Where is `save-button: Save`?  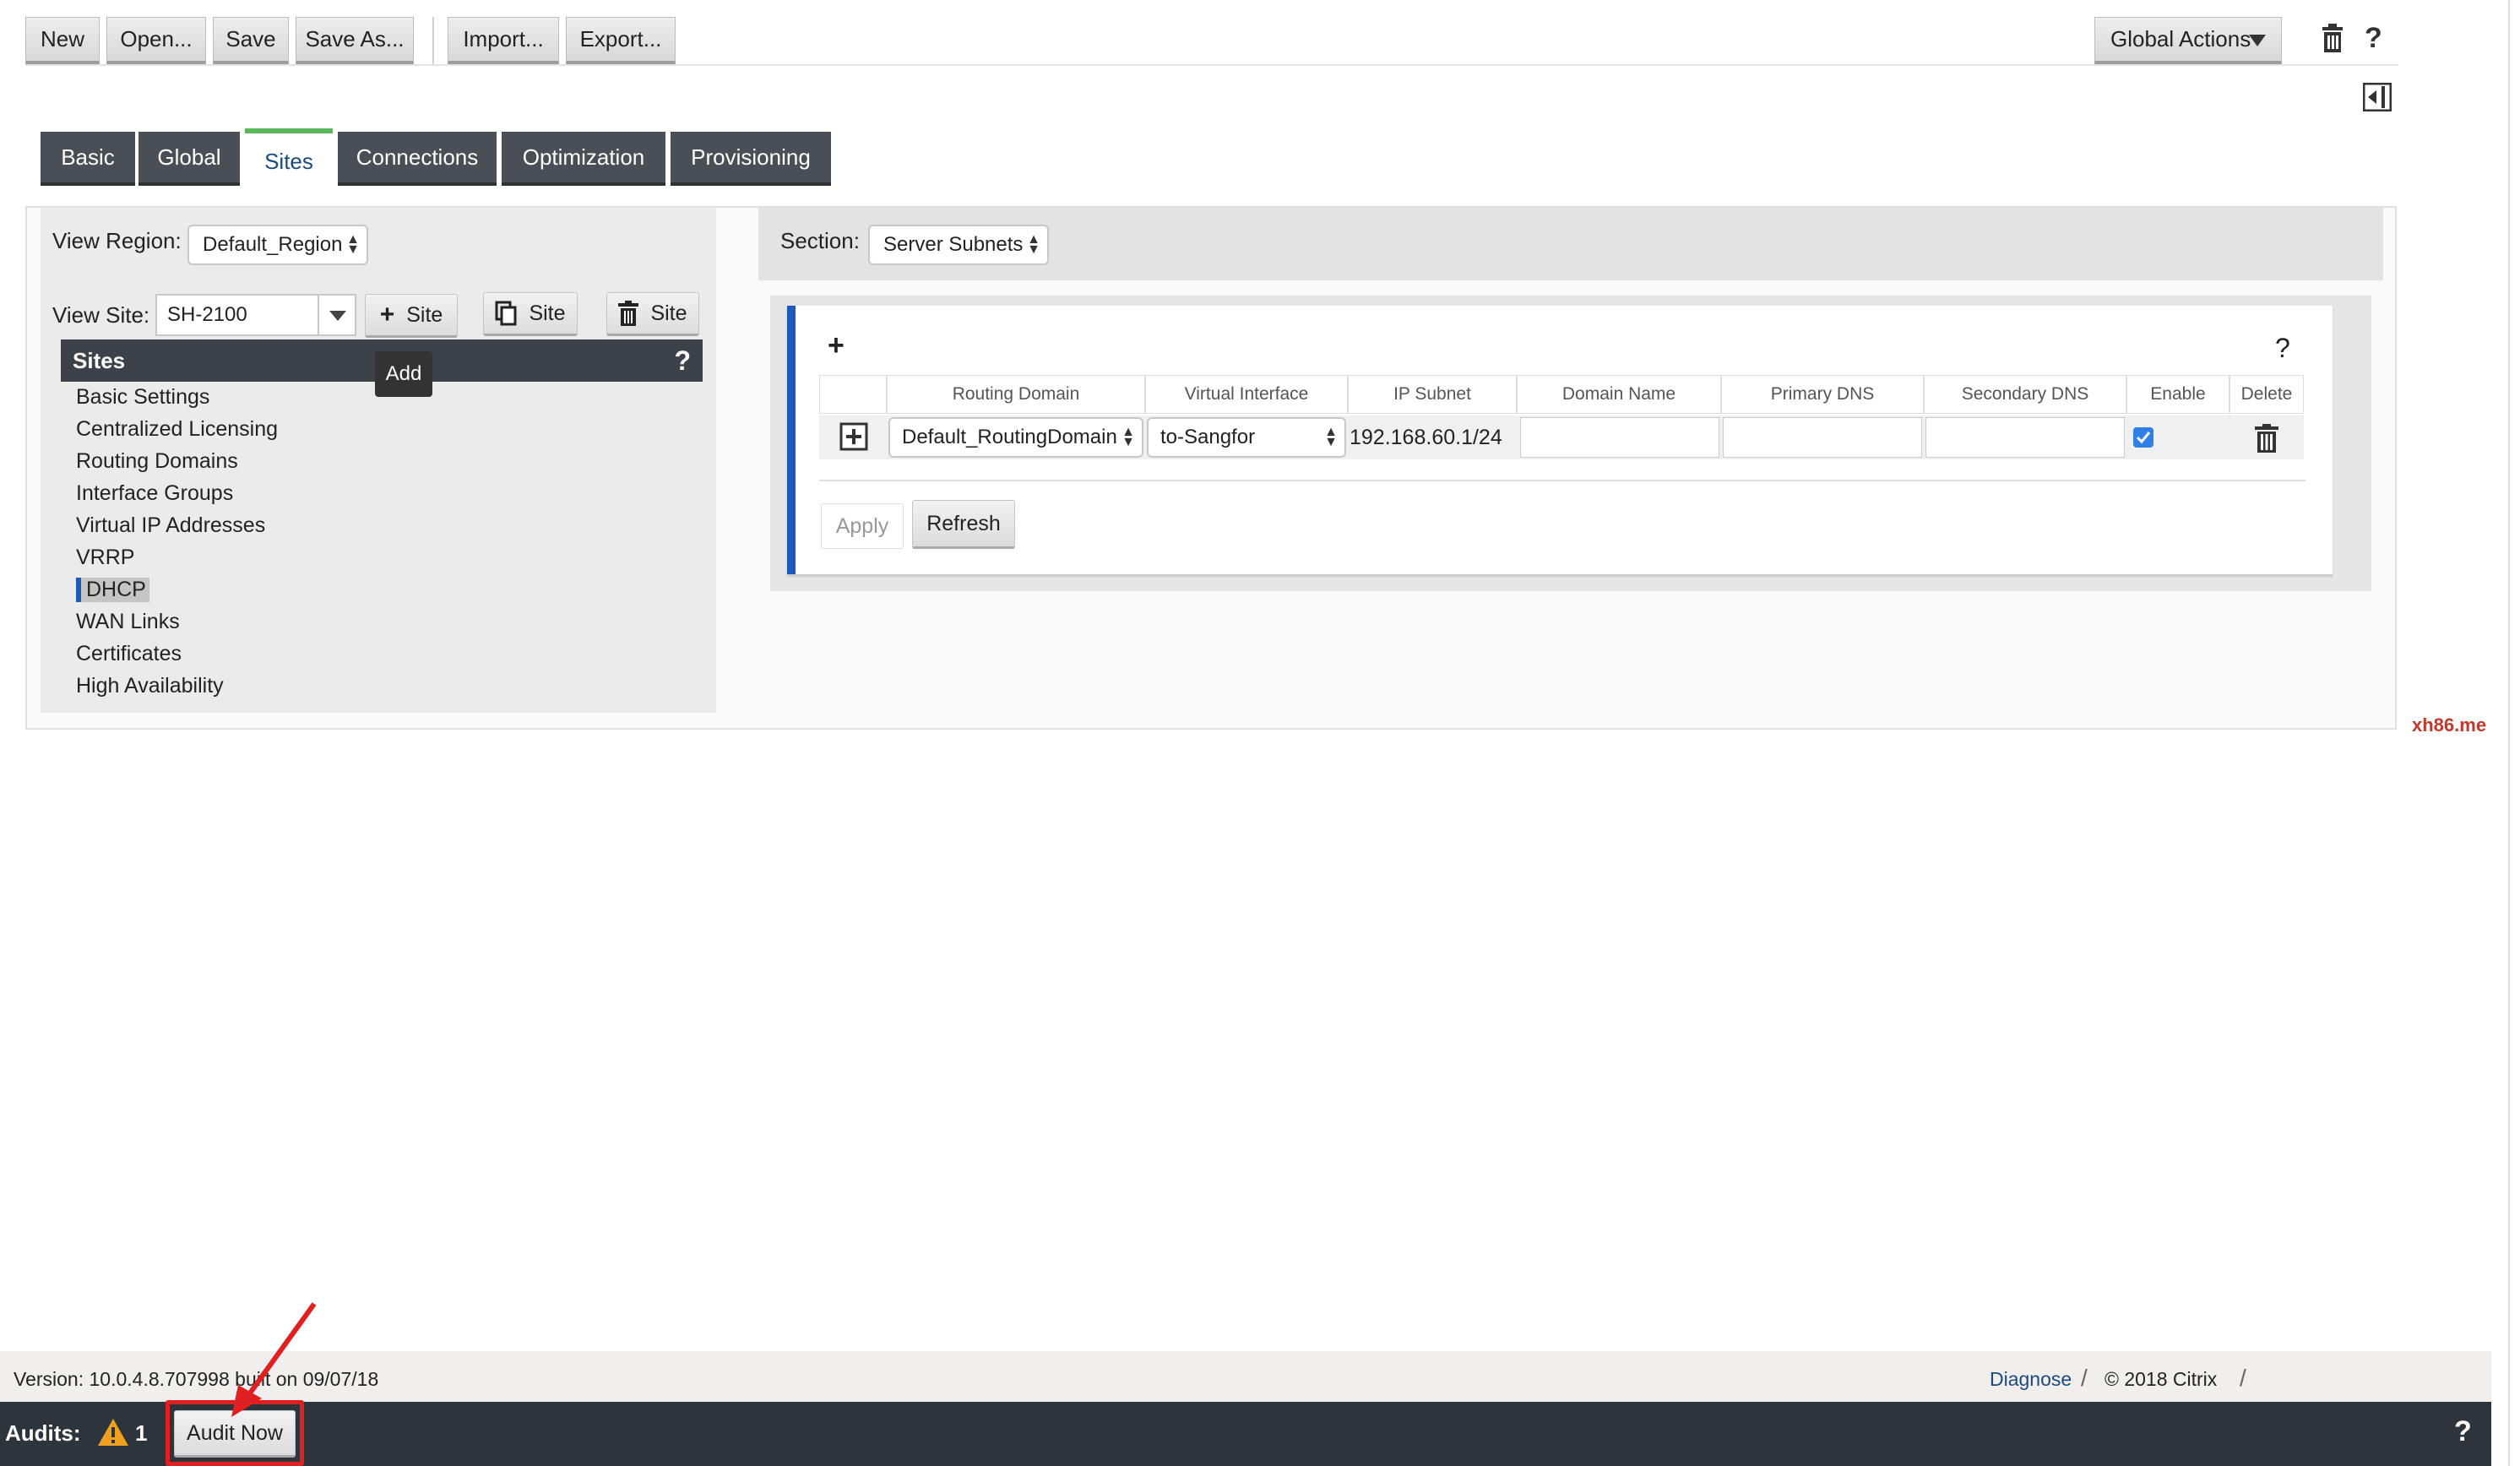 save-button: Save is located at coordinates (251, 40).